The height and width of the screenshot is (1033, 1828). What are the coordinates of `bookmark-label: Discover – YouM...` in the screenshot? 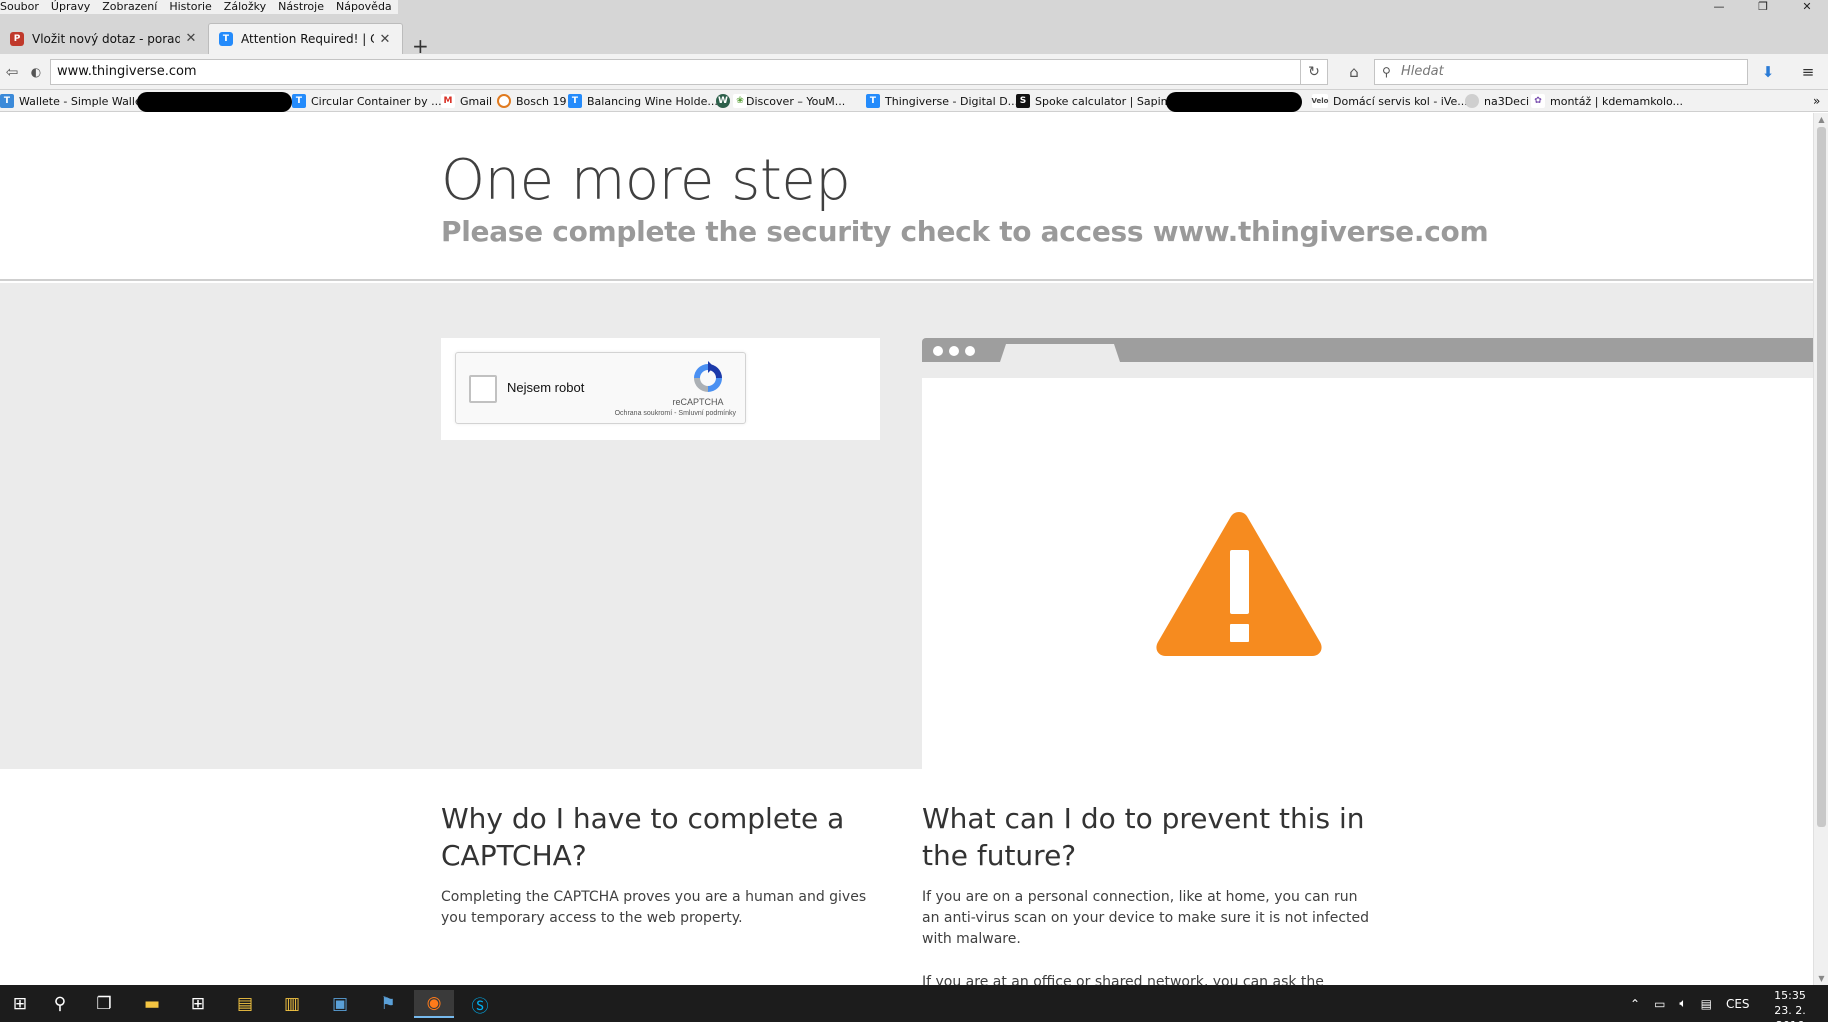 It's located at (796, 101).